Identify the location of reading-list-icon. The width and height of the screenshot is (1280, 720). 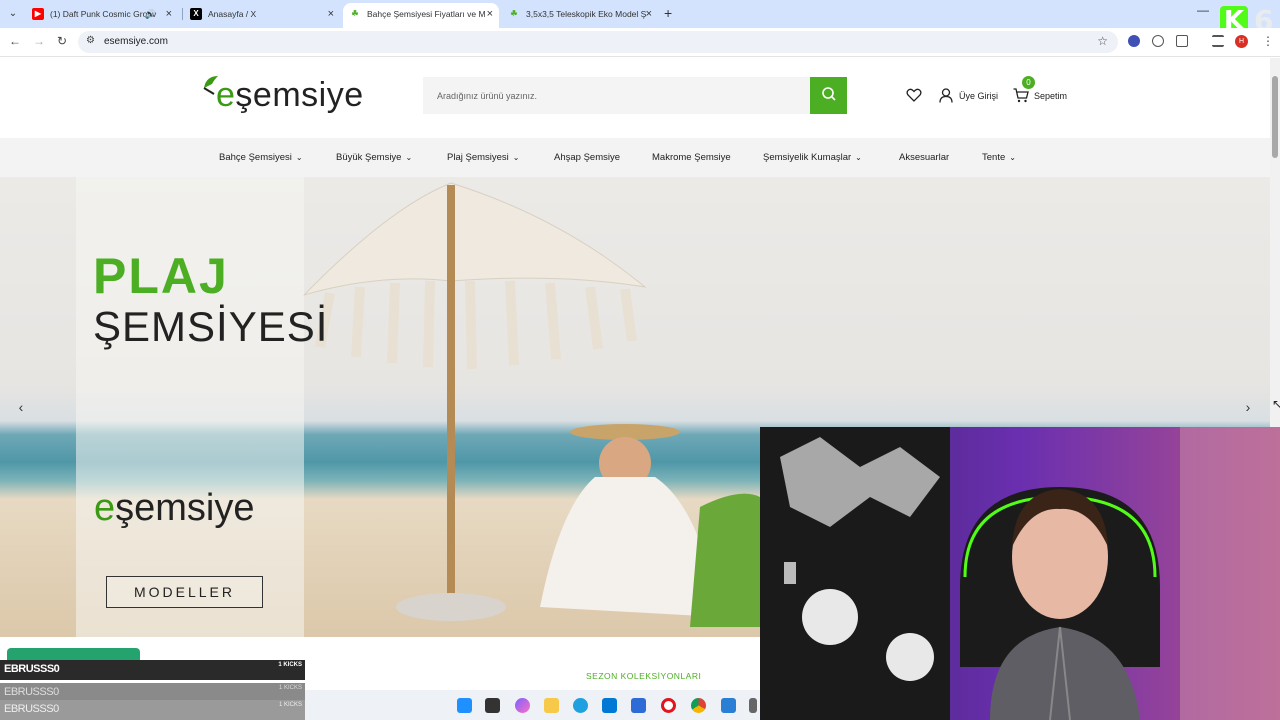
(1218, 41).